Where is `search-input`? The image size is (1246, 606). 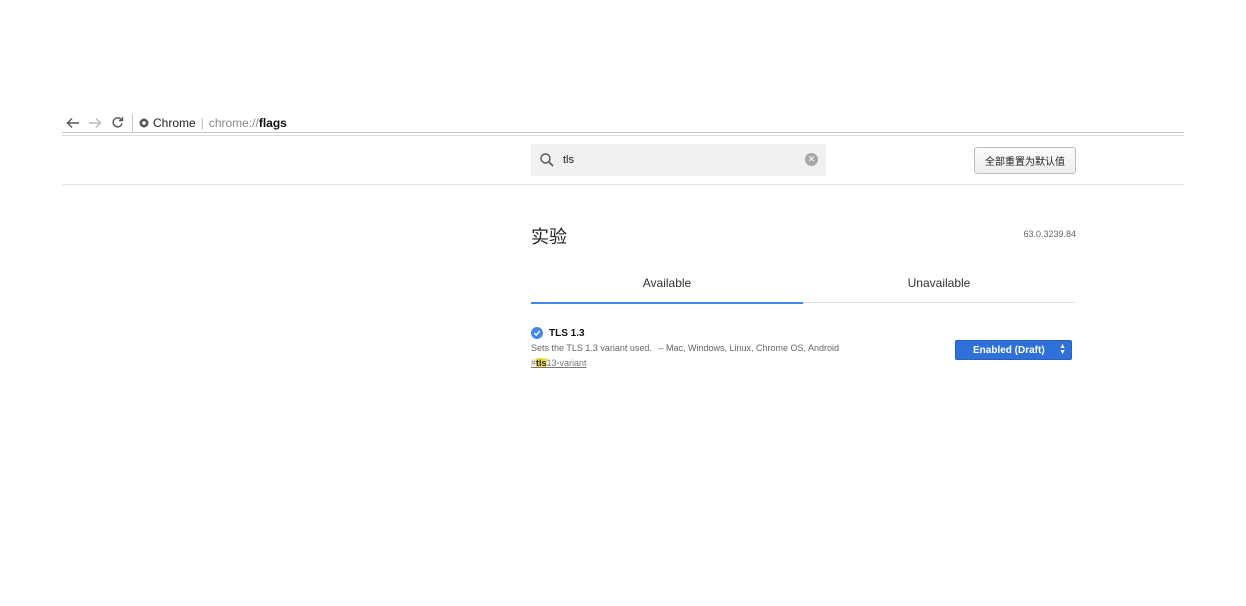 search-input is located at coordinates (676, 160).